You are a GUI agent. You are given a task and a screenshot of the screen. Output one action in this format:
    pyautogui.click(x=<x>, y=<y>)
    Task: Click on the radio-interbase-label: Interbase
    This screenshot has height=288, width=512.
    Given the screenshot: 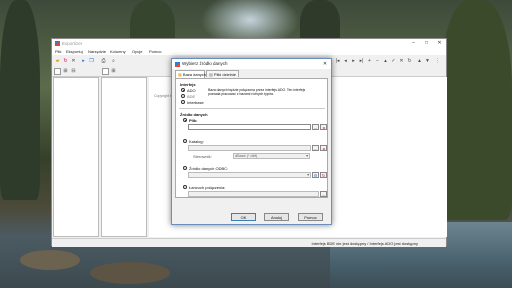 What is the action you would take?
    pyautogui.click(x=195, y=102)
    